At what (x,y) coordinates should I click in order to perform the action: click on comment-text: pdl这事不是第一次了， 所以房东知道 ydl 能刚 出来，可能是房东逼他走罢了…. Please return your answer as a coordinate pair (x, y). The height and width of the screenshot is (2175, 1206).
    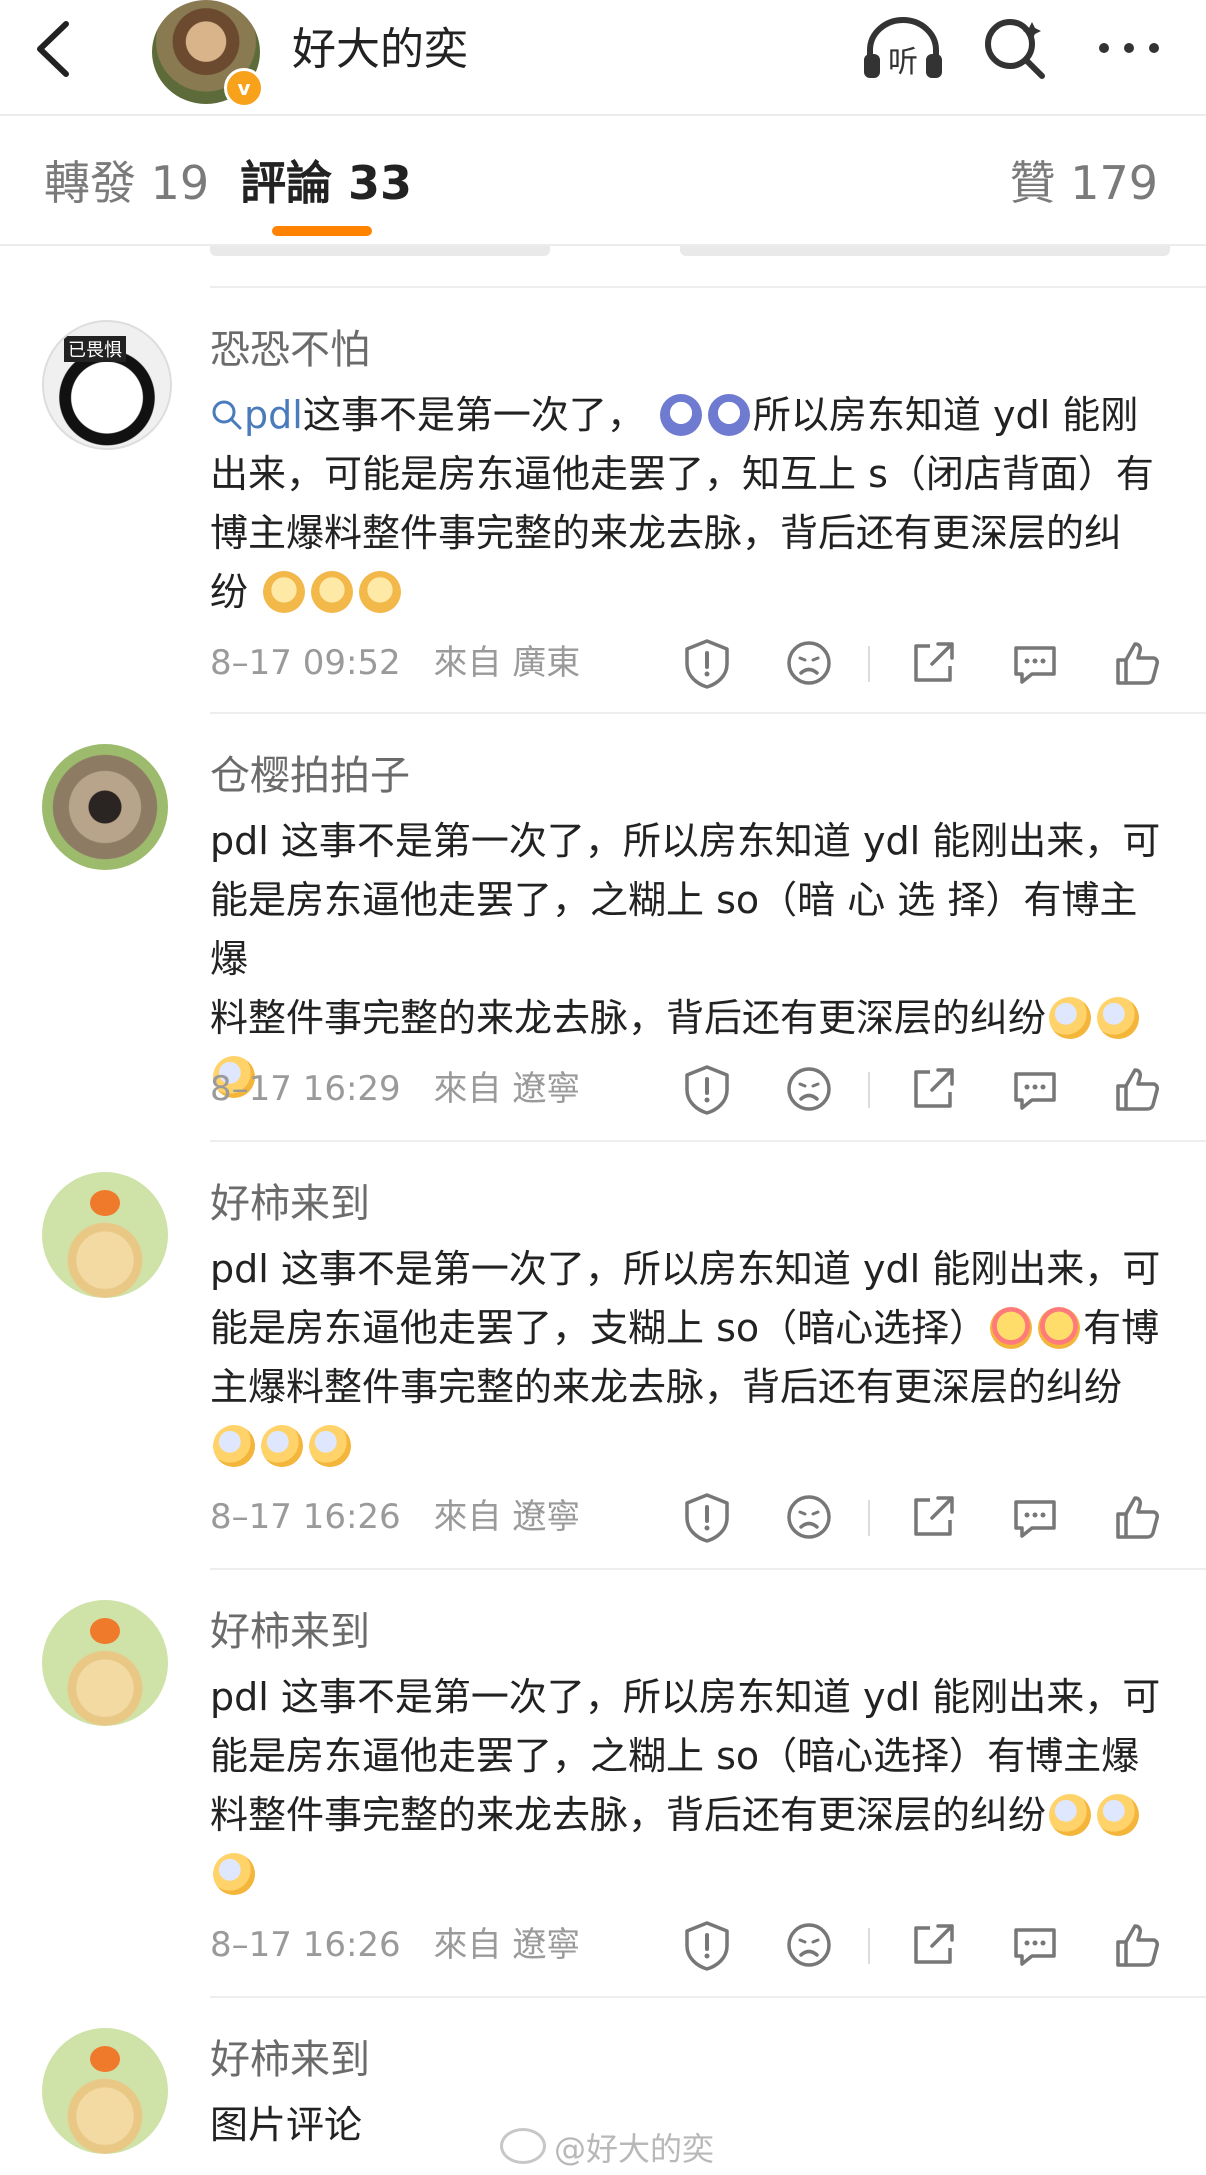
    Looking at the image, I should click on (690, 504).